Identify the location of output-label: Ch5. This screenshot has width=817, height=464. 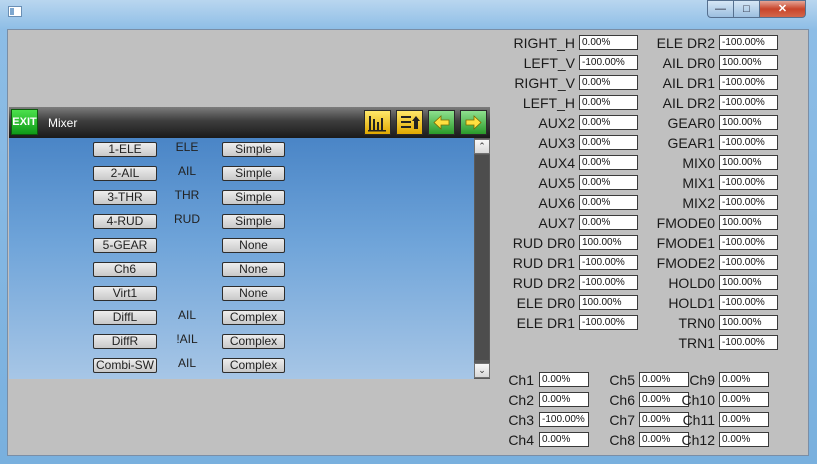
(622, 380).